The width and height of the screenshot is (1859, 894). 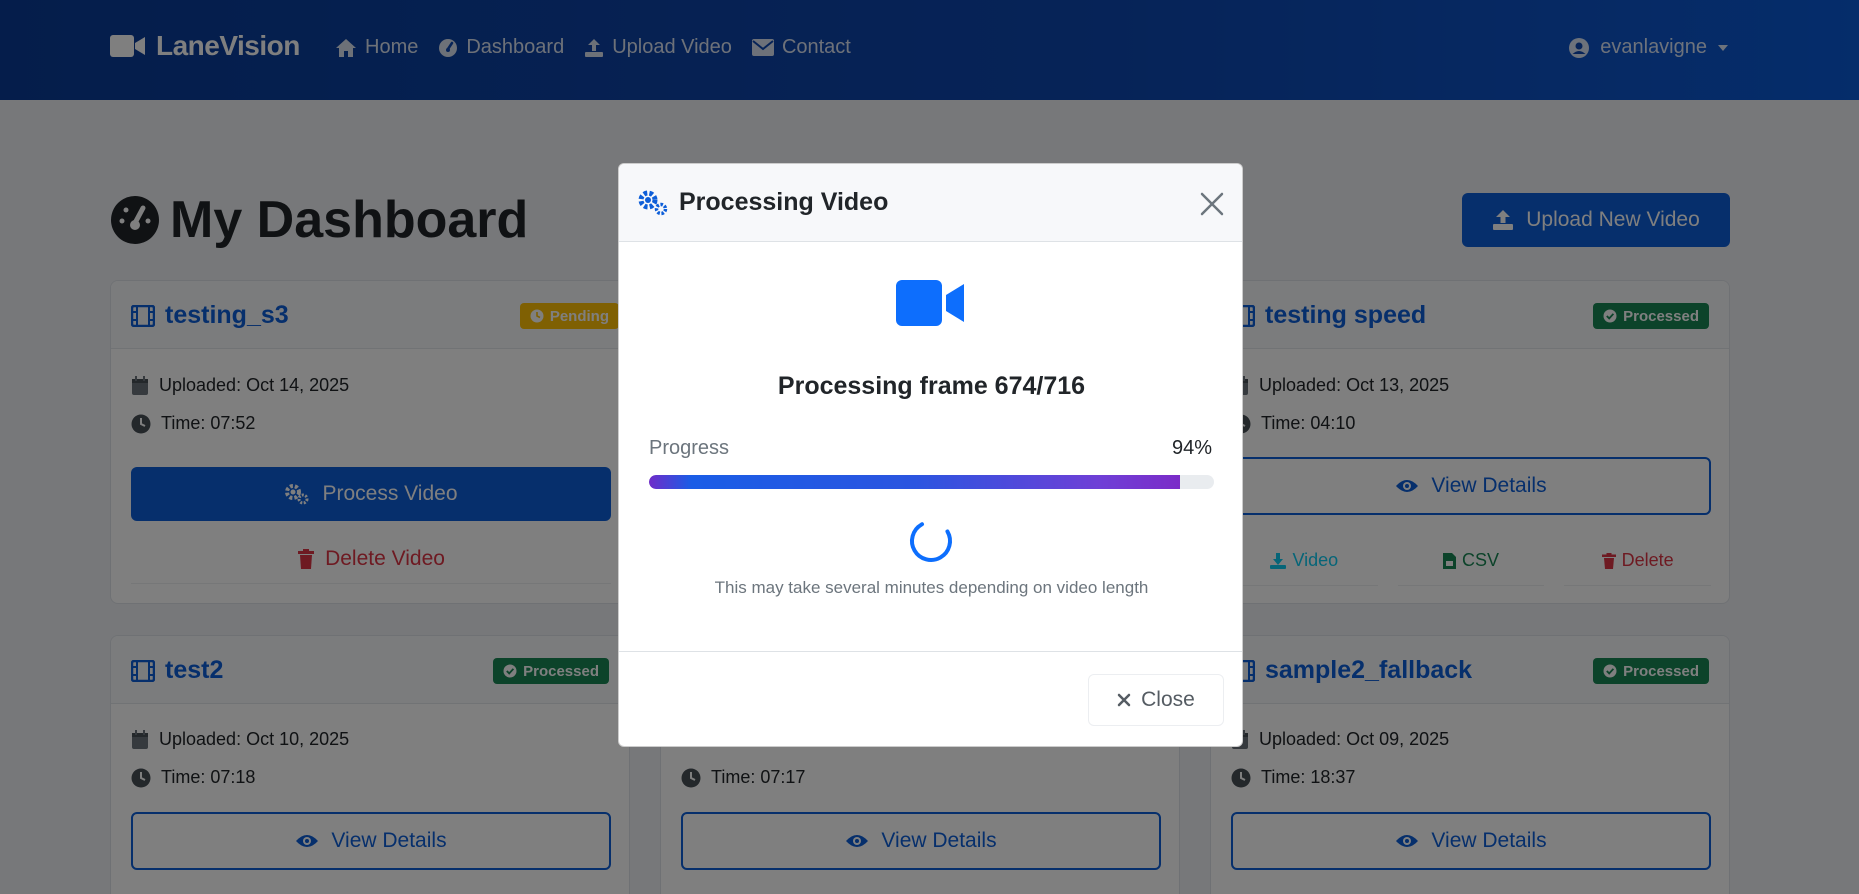 I want to click on close-button: Close, so click(x=1156, y=700).